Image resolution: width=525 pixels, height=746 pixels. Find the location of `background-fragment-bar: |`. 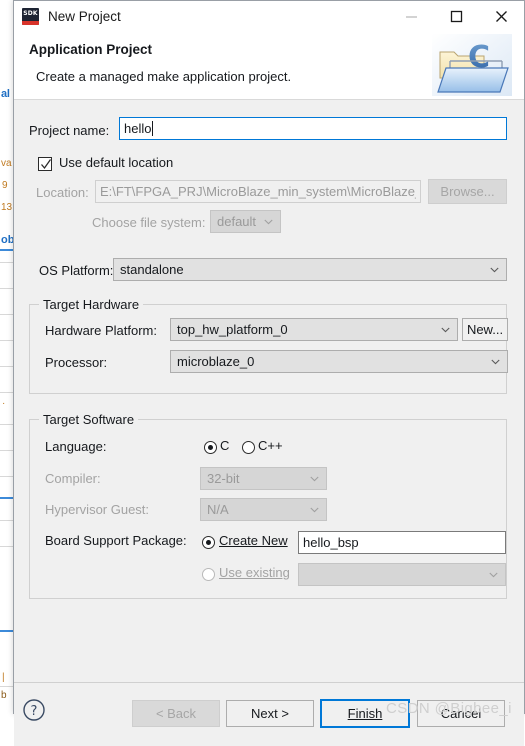

background-fragment-bar: | is located at coordinates (3, 677).